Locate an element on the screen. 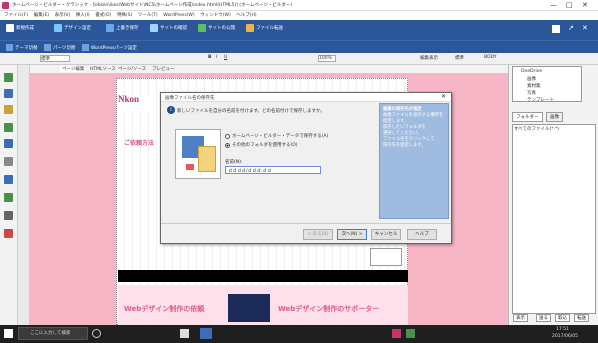 This screenshot has width=598, height=343. tab-html-source: HTMLソース is located at coordinates (103, 69).